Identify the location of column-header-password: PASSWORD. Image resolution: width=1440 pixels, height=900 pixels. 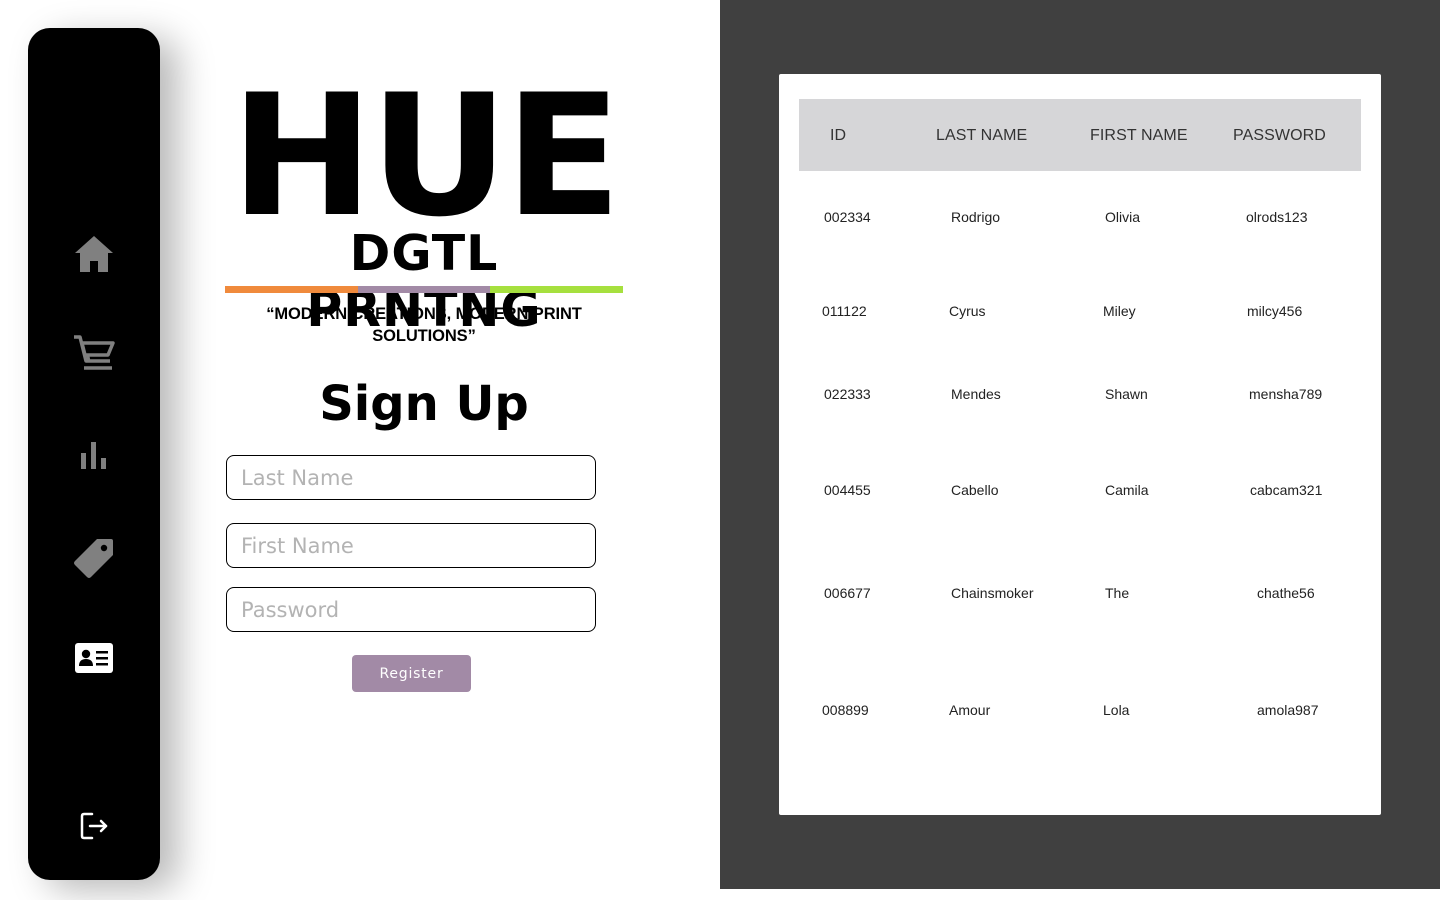
(1279, 135).